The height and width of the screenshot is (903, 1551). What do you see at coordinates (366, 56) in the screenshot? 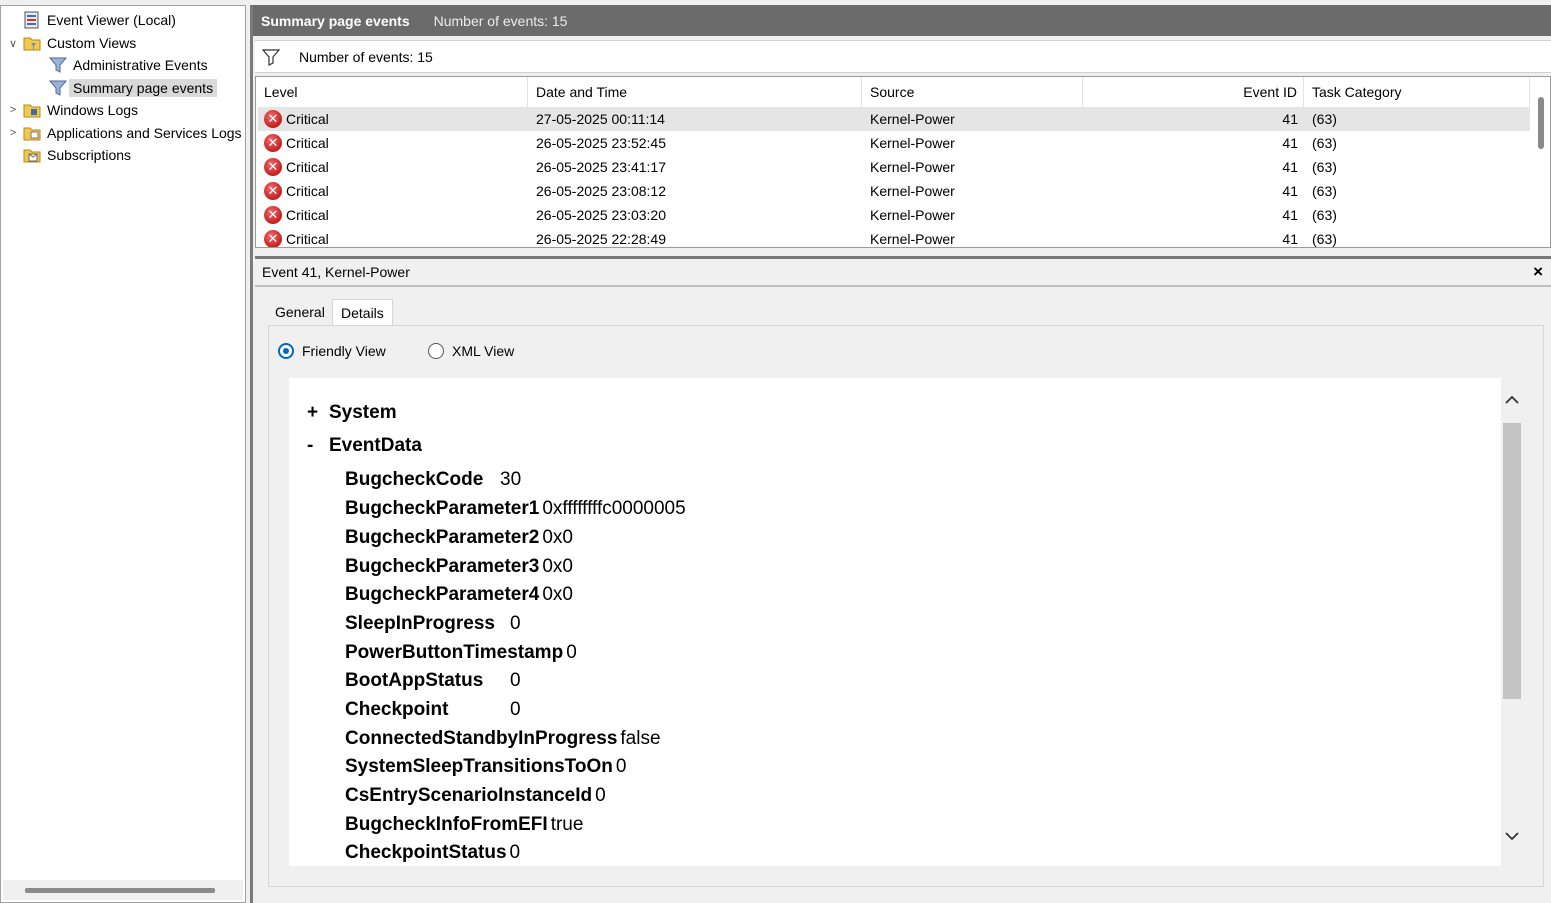
I see `filter-summary: Number of events: 15` at bounding box center [366, 56].